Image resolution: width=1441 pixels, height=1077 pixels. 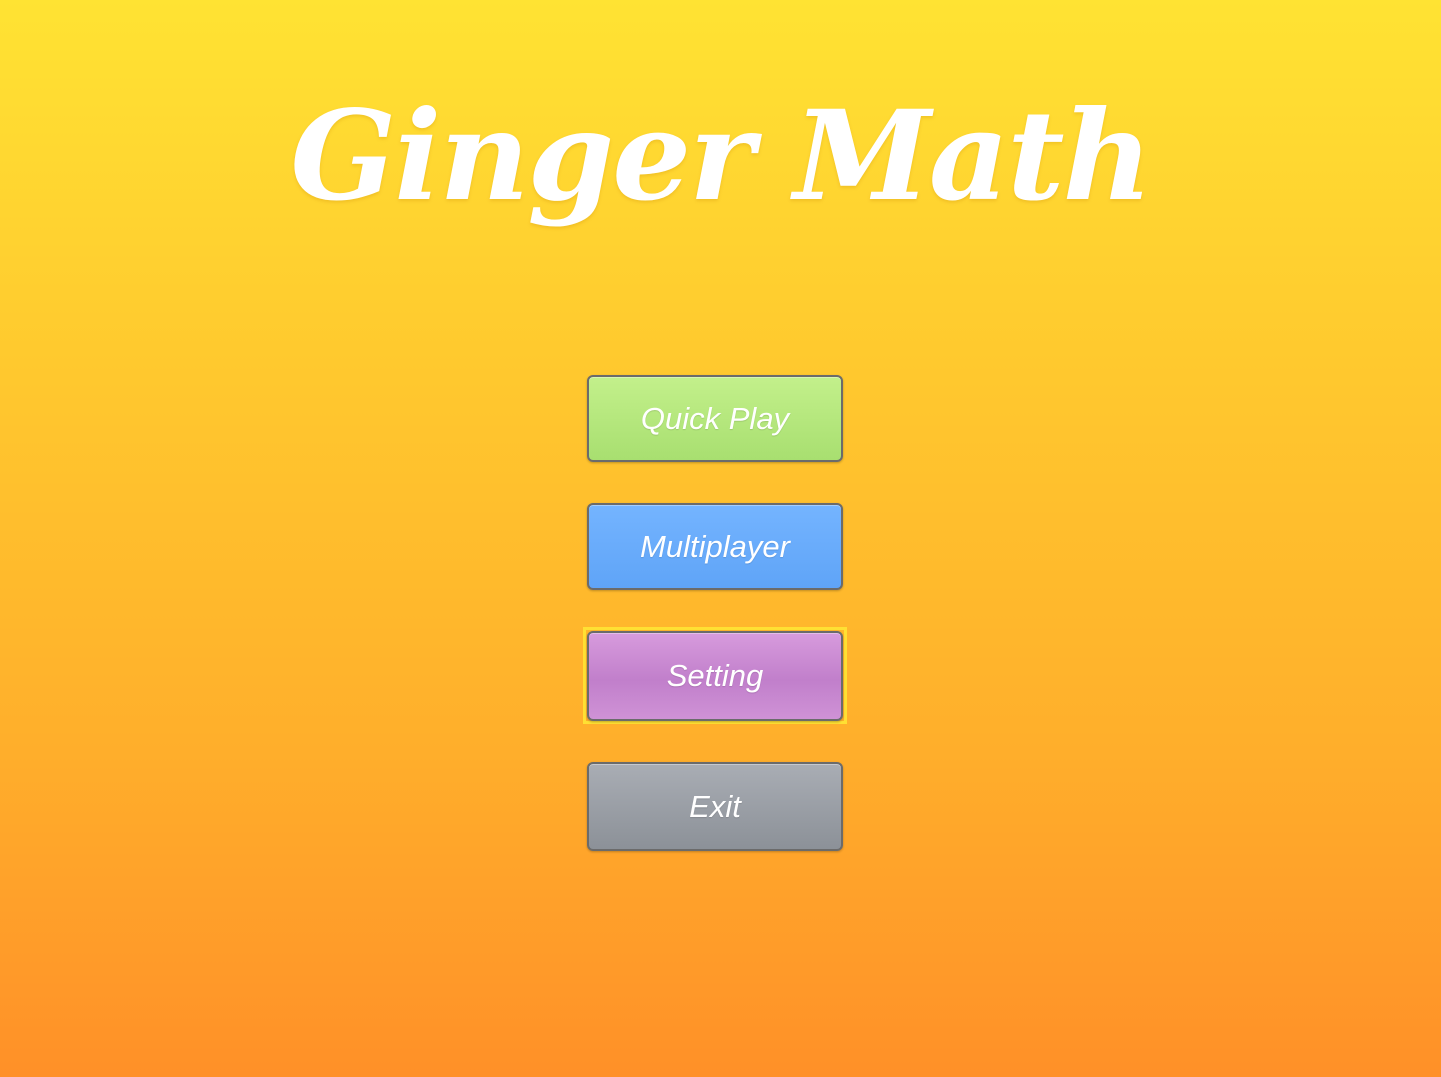 I want to click on exit-button: Exit, so click(x=715, y=806).